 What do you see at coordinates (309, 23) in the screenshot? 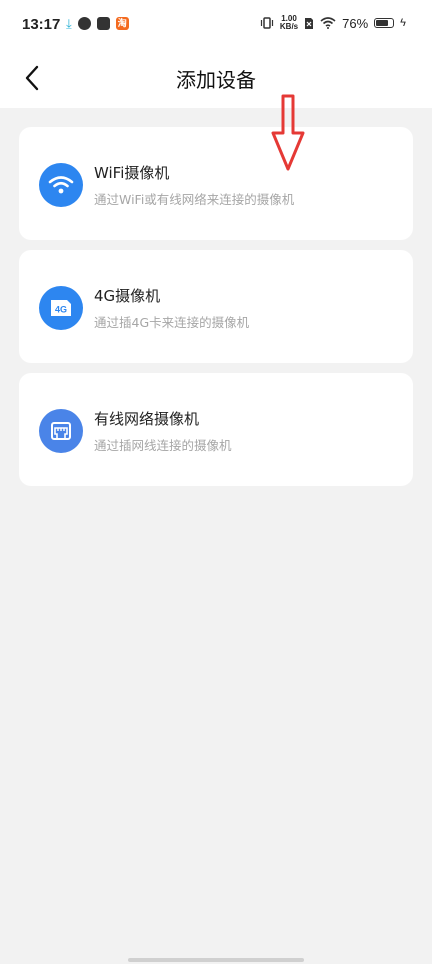
I see `sim-off-icon` at bounding box center [309, 23].